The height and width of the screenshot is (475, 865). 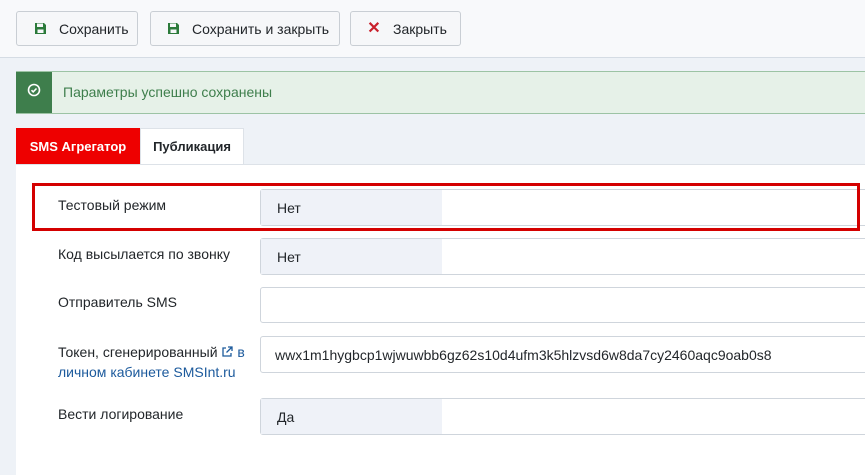 What do you see at coordinates (138, 352) in the screenshot?
I see `token-label-text: Токен, сгенерированный` at bounding box center [138, 352].